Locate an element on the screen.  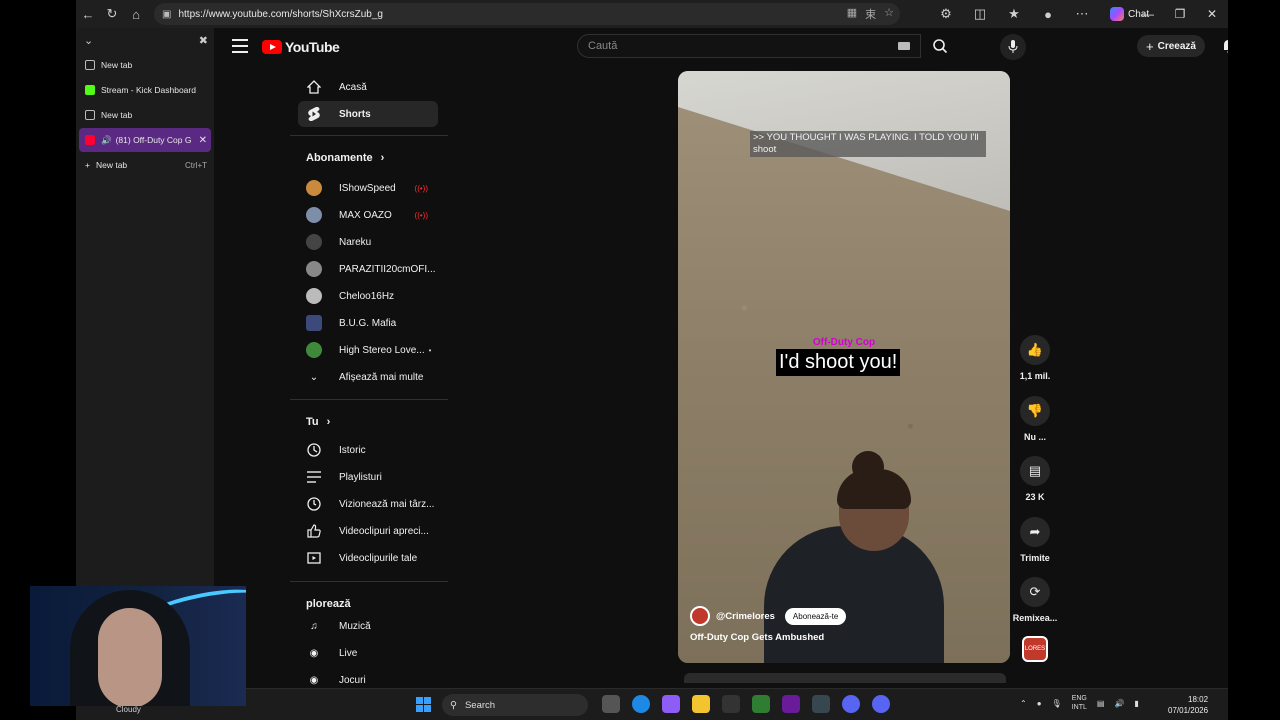
chevron-up-icon: ⌃ is located at coordinates (1023, 703).